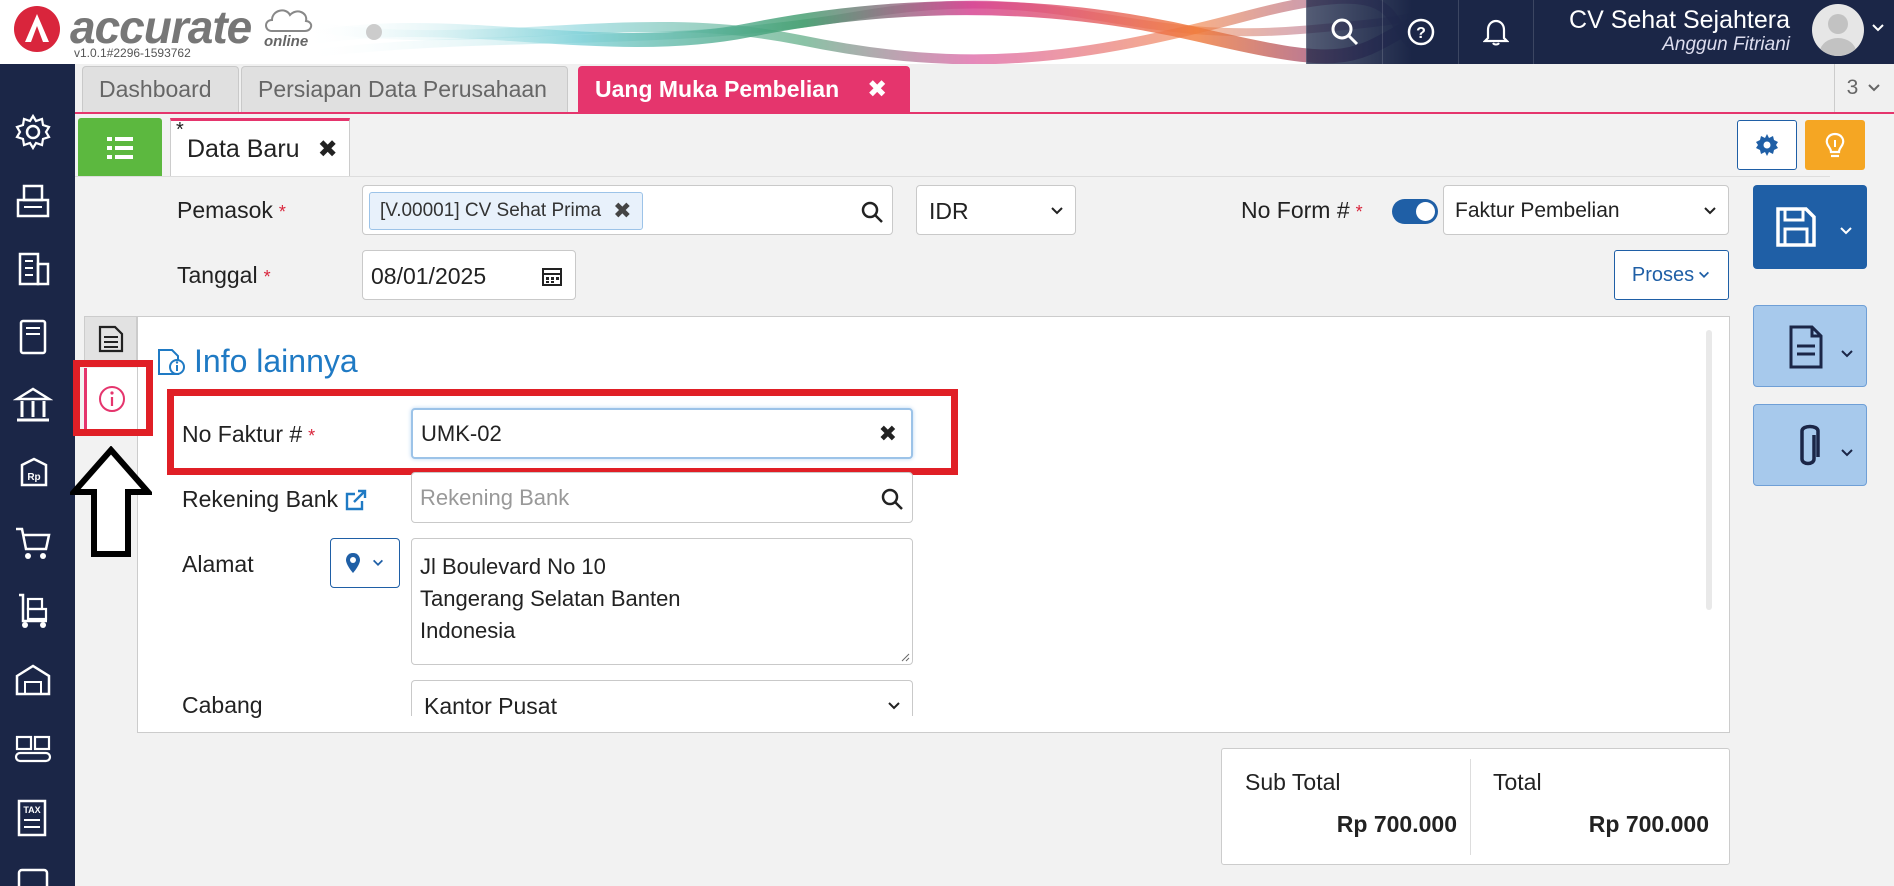 This screenshot has width=1894, height=886. I want to click on header-wave-decoration, so click(860, 32).